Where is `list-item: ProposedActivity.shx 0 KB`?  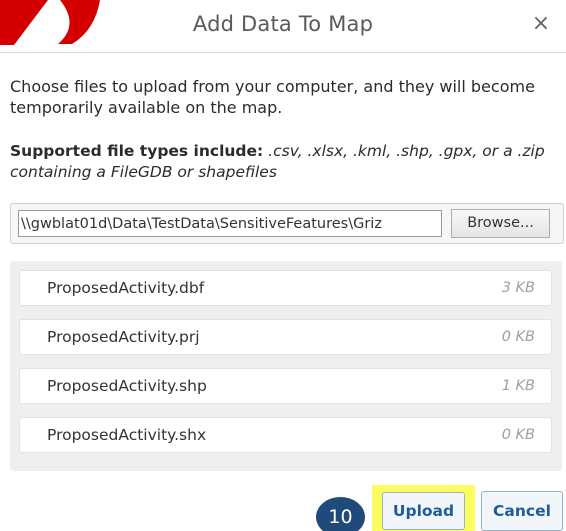
list-item: ProposedActivity.shx 0 KB is located at coordinates (285, 435).